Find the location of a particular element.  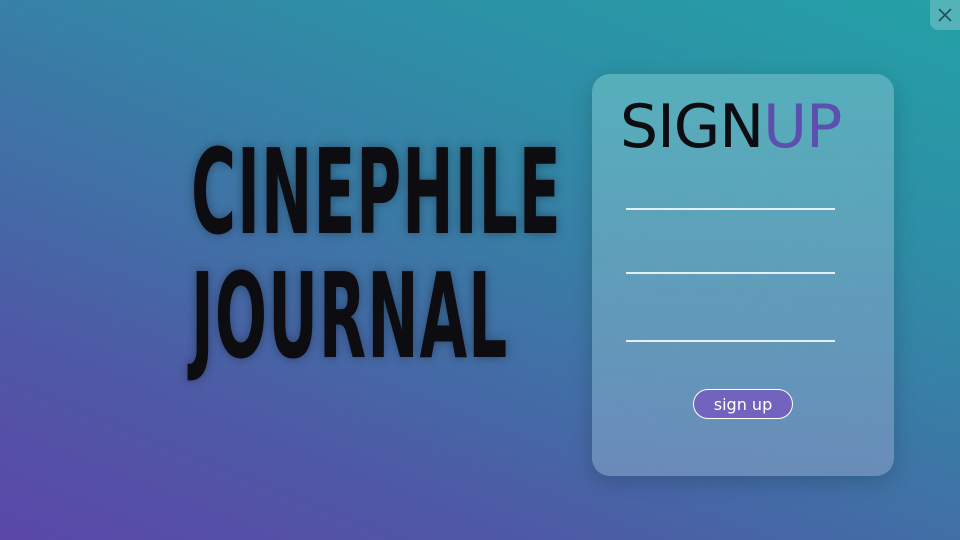

close-button is located at coordinates (945, 15).